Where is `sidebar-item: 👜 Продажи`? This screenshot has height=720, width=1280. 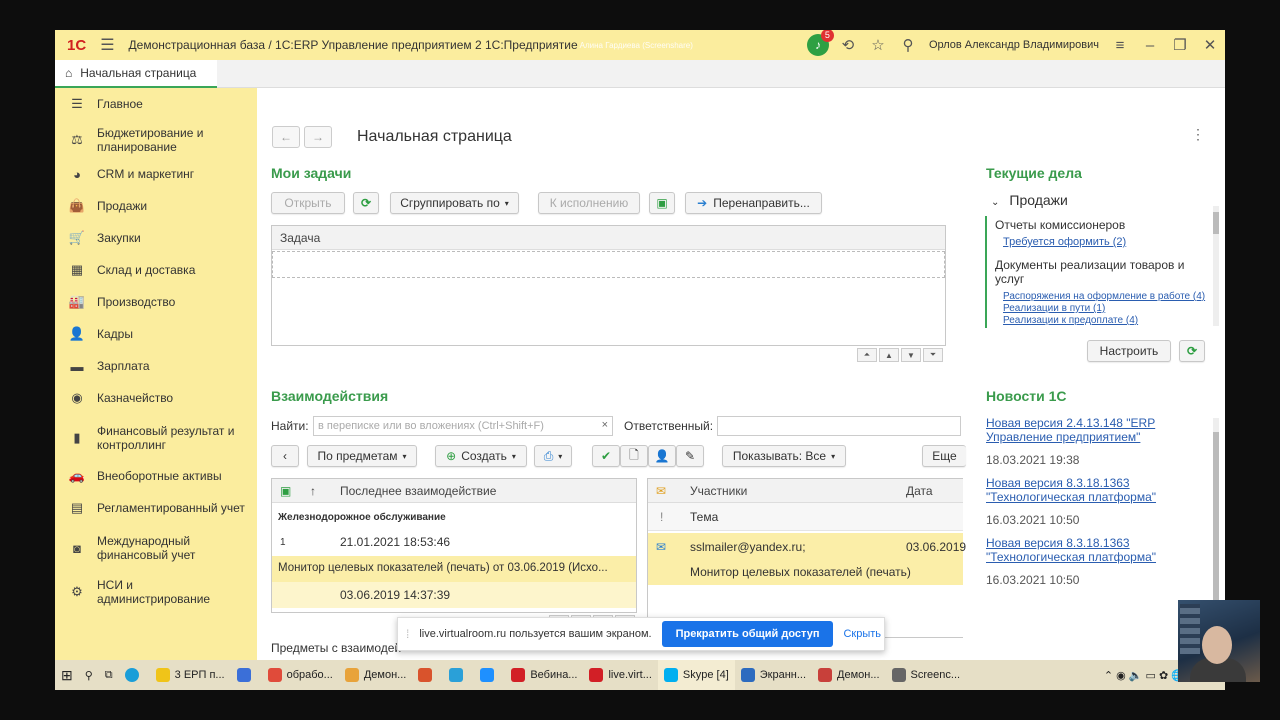
sidebar-item: 👜 Продажи is located at coordinates (156, 206).